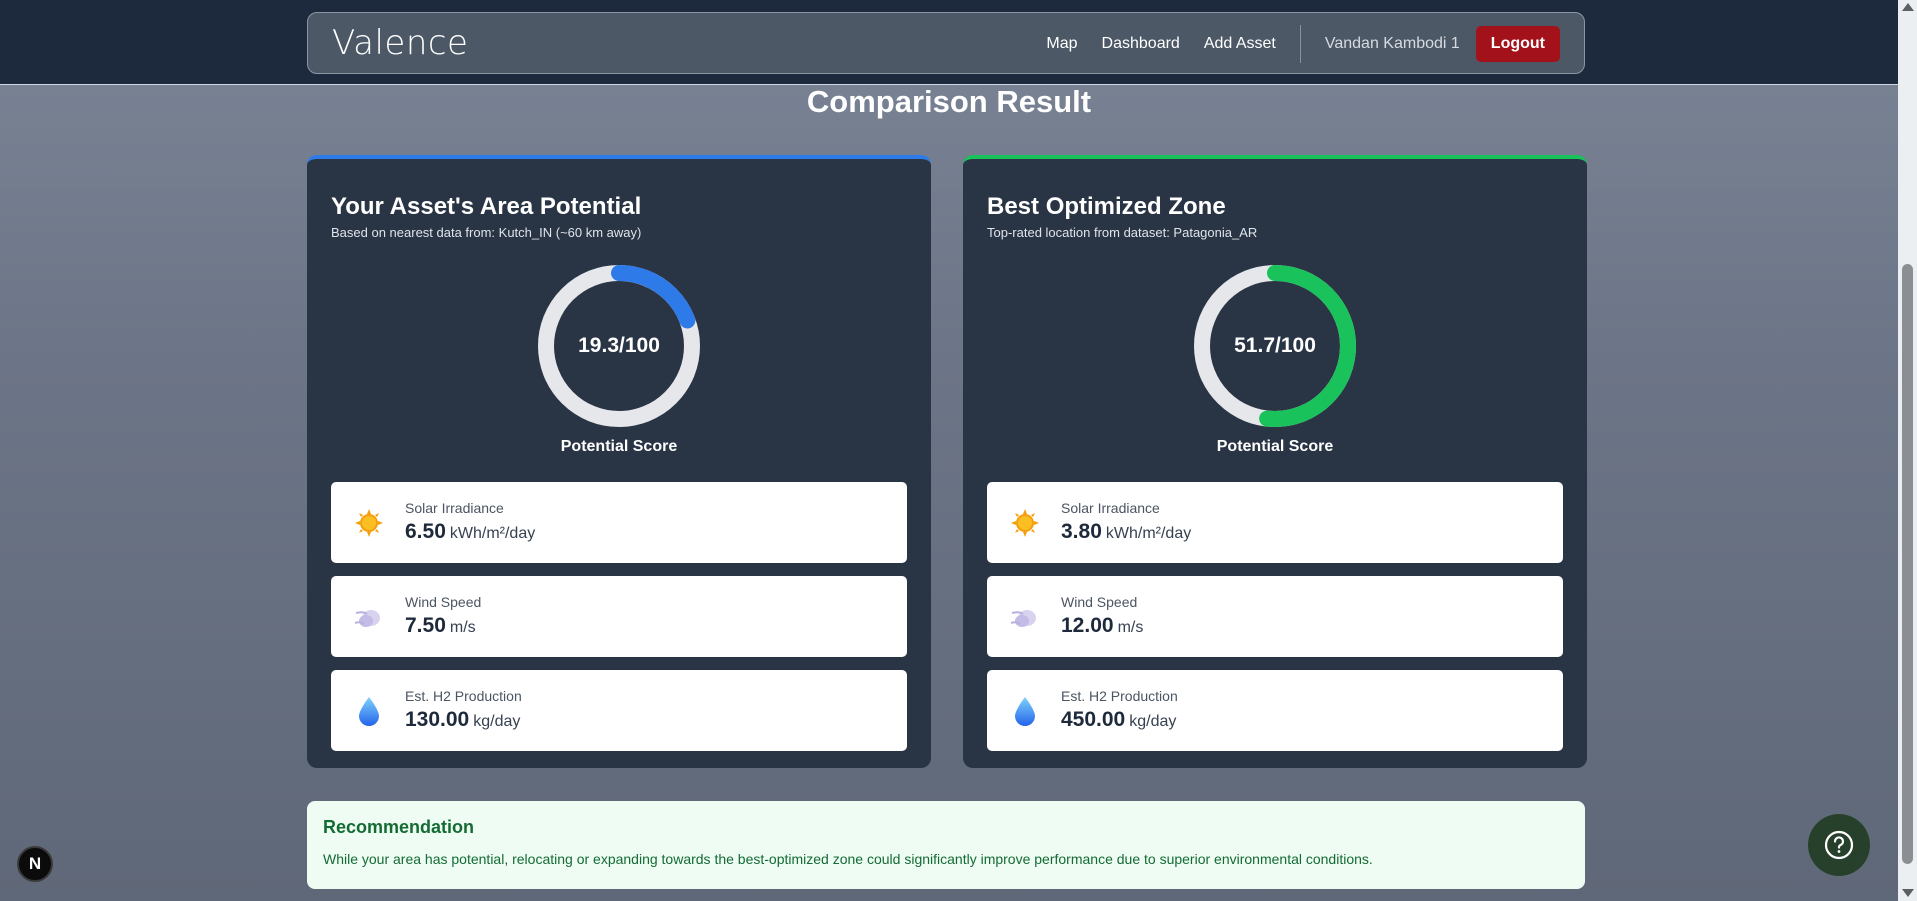  Describe the element at coordinates (1908, 7) in the screenshot. I see `scroll-up-arrow` at that location.